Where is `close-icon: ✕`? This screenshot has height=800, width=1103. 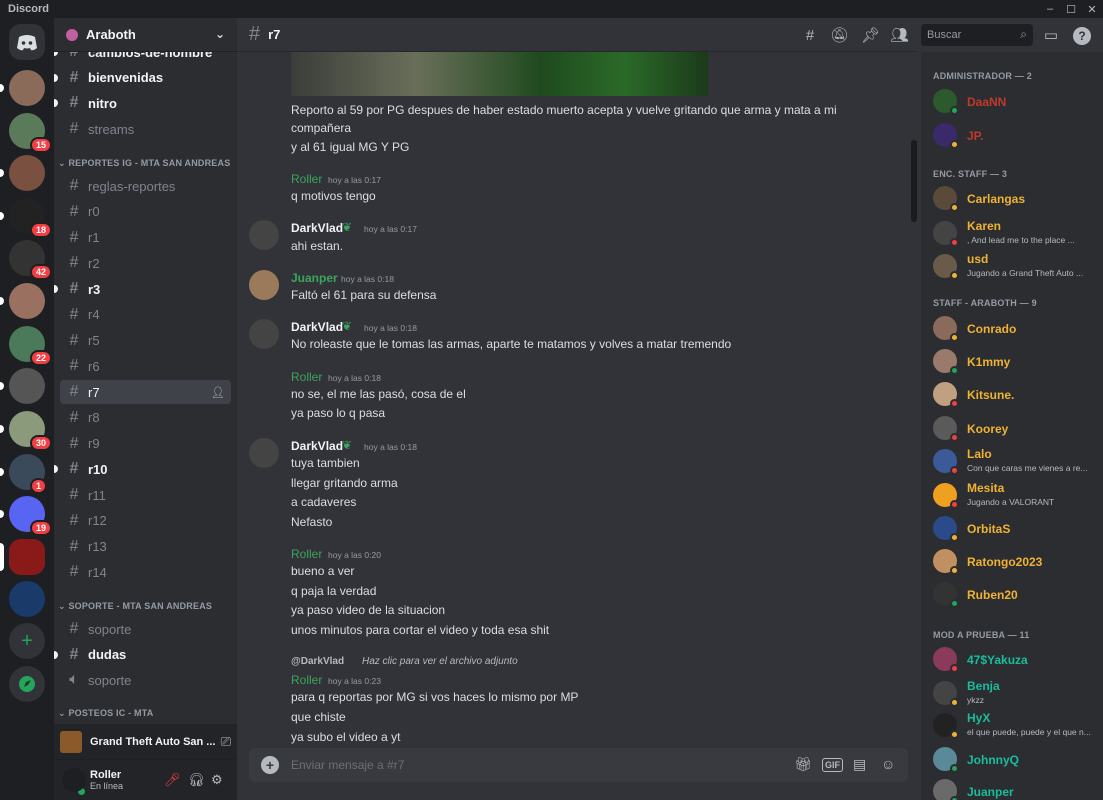
close-icon: ✕ is located at coordinates (1092, 9).